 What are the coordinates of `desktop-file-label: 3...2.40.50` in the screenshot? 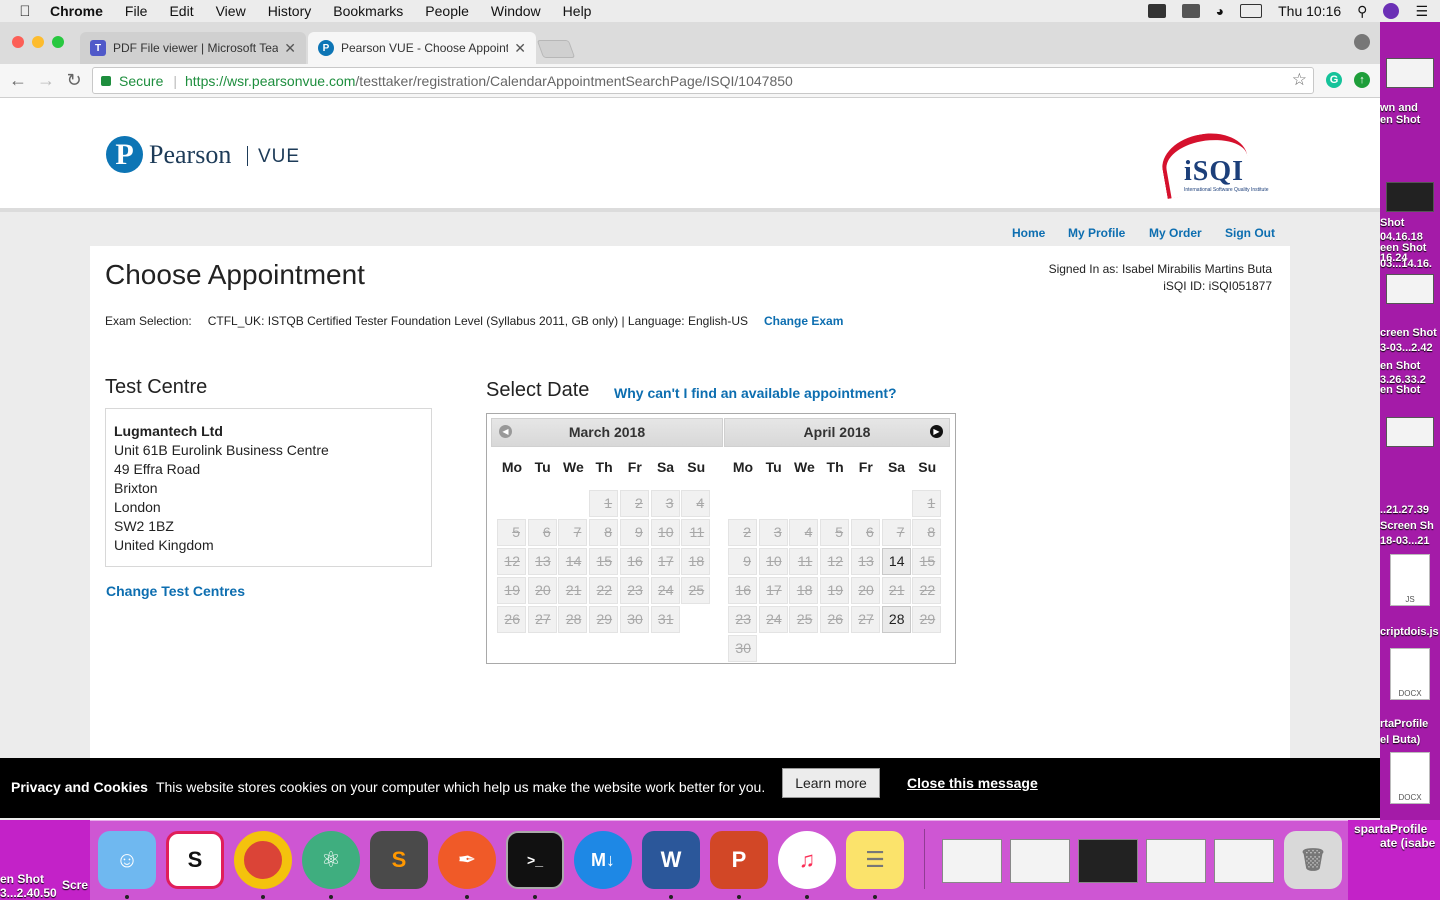 It's located at (28, 893).